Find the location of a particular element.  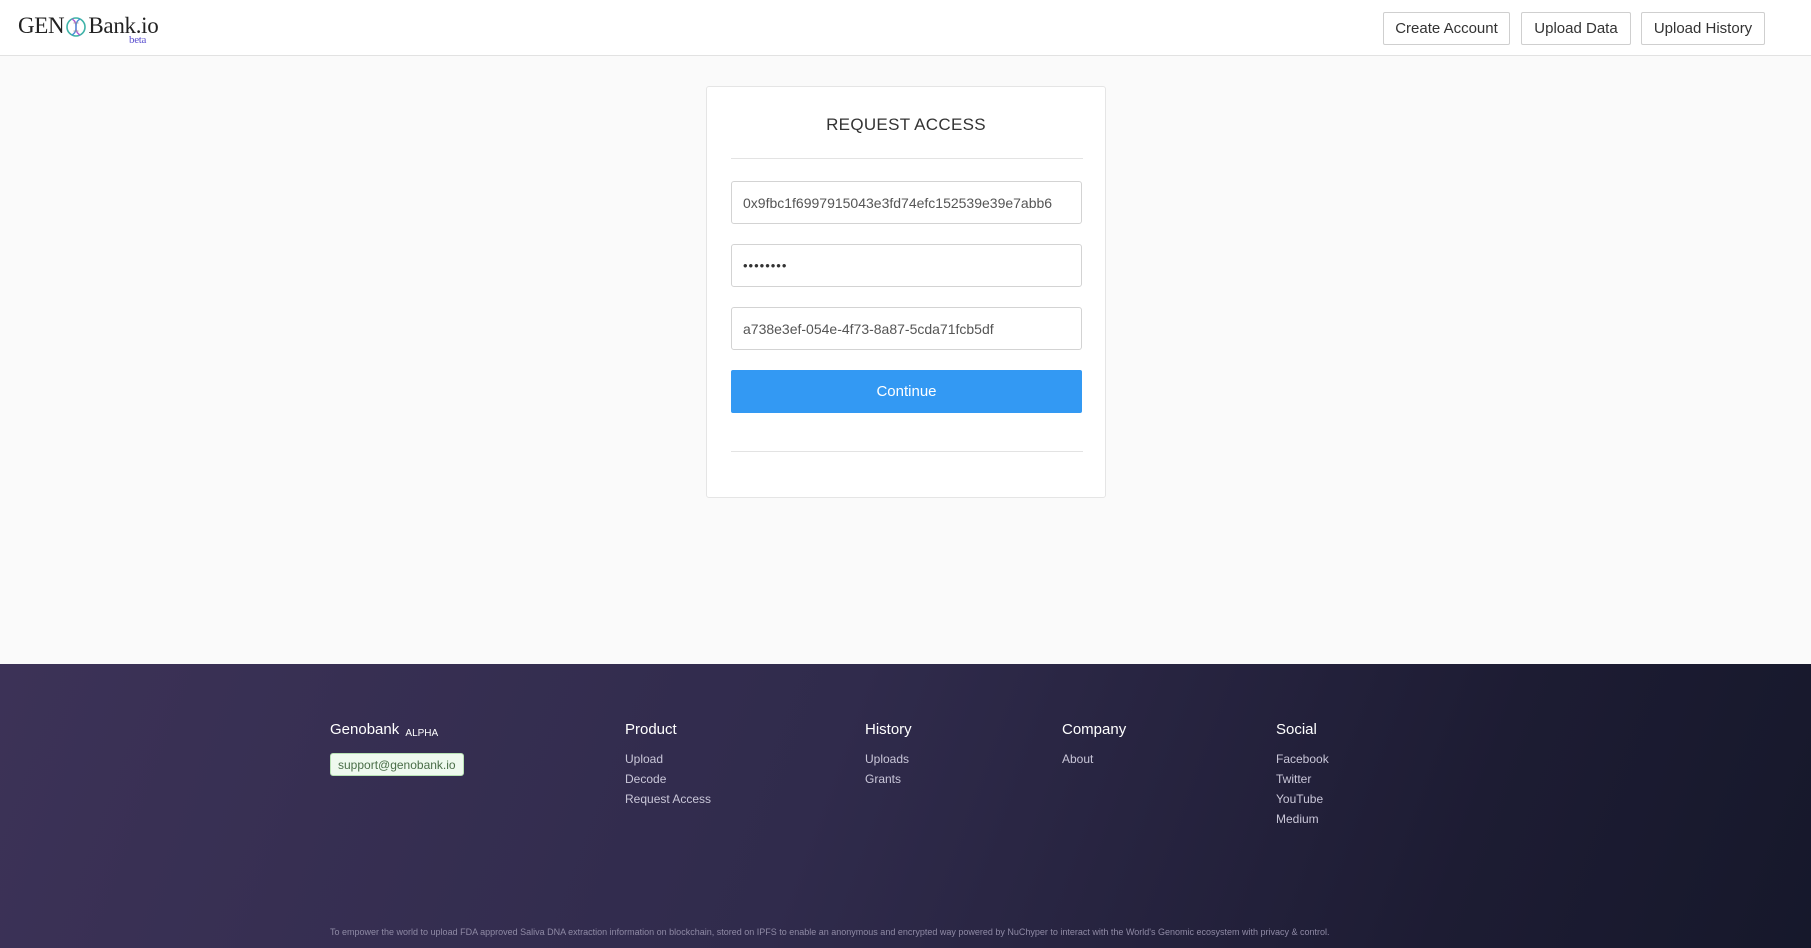

footer-column-title: Company is located at coordinates (1094, 729).